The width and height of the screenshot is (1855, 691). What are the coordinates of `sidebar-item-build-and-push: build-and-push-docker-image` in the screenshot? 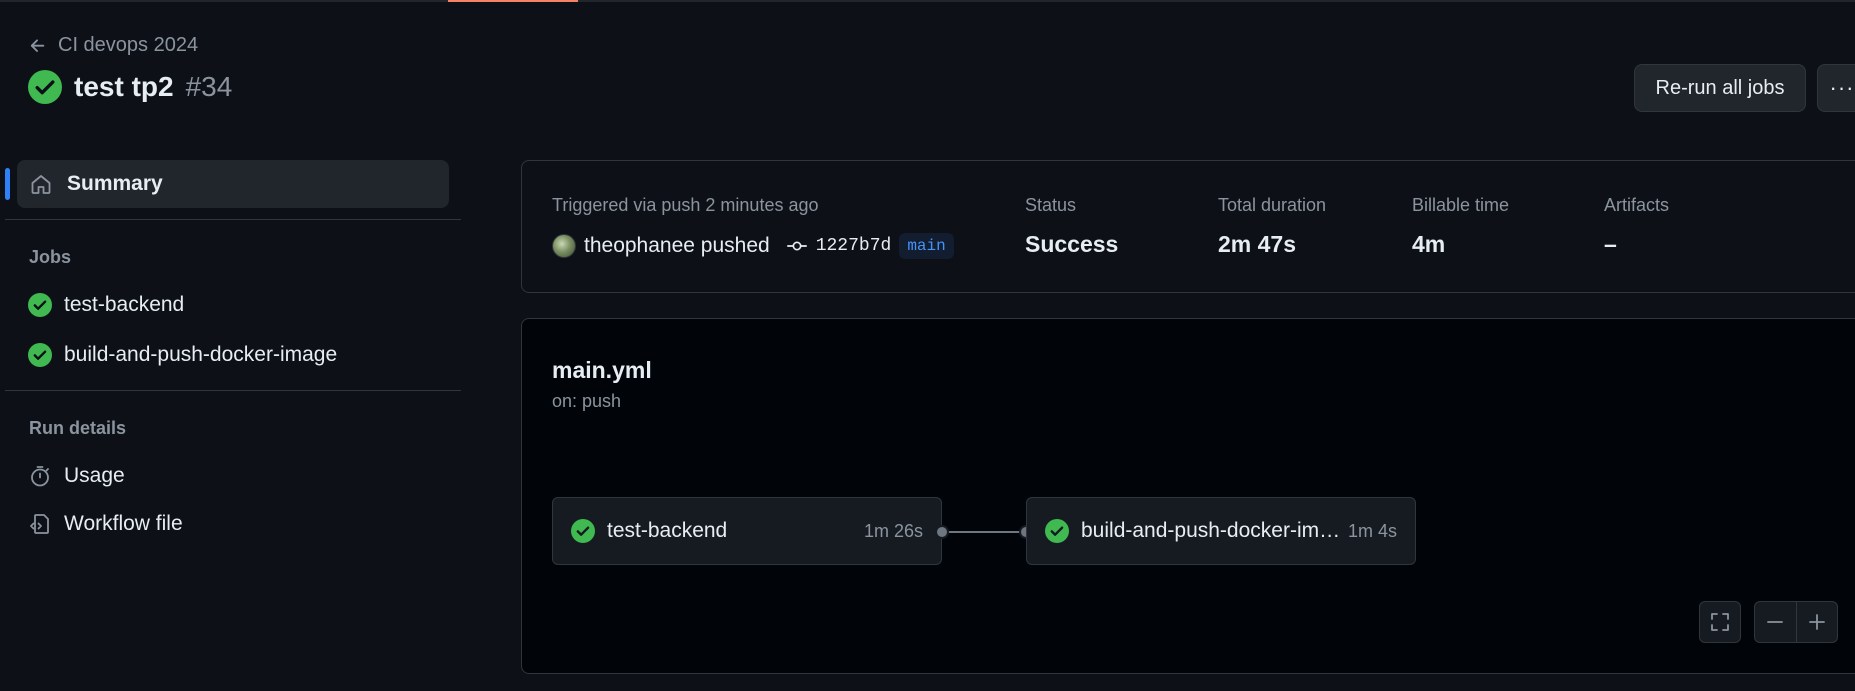 It's located at (182, 355).